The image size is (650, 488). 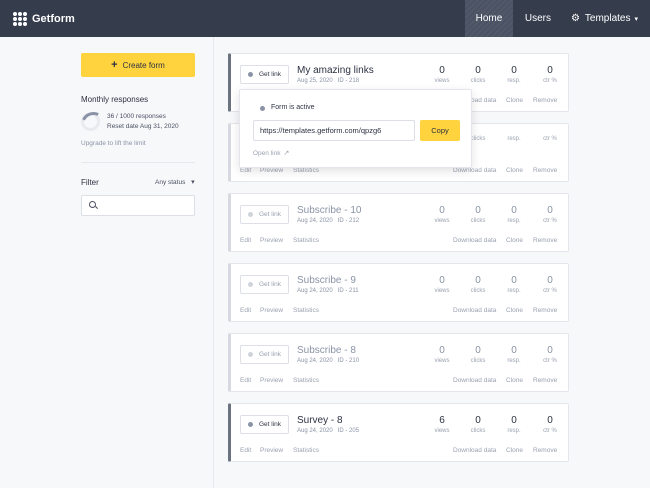 What do you see at coordinates (514, 138) in the screenshot?
I see `stat-resp: resp.` at bounding box center [514, 138].